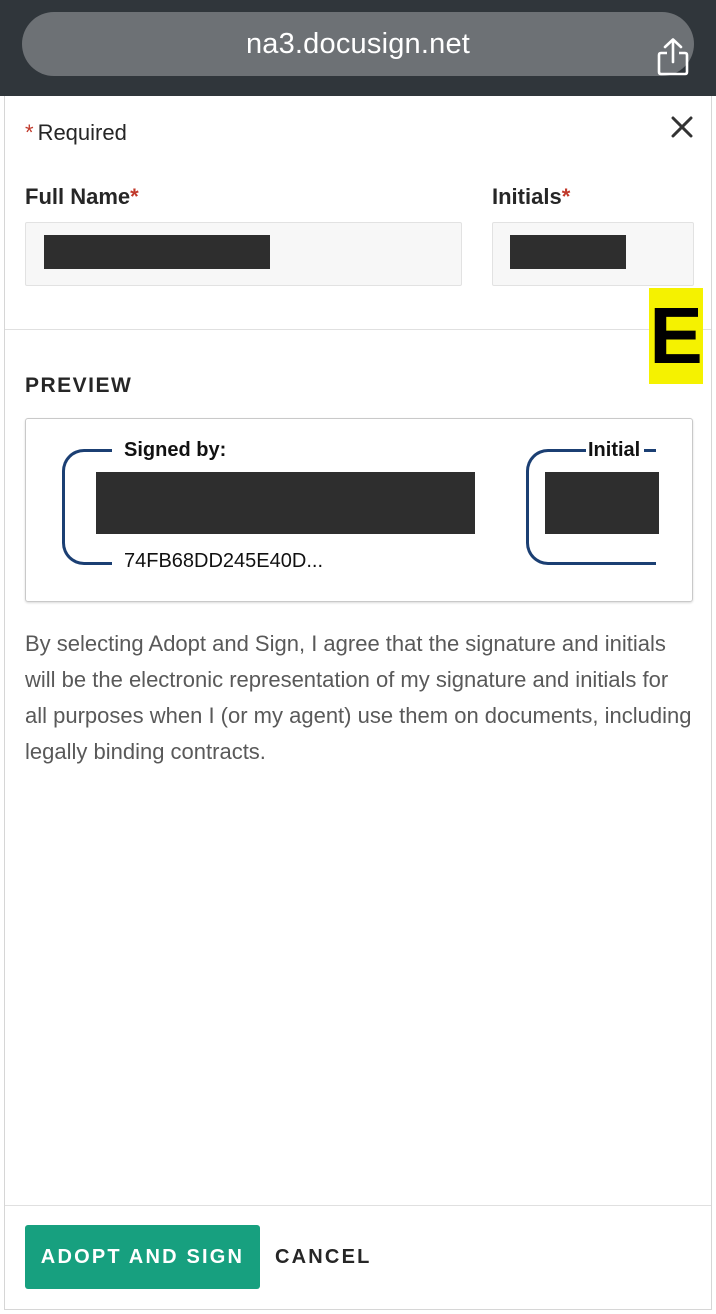  What do you see at coordinates (177, 450) in the screenshot?
I see `signed-by-label: Signed by:` at bounding box center [177, 450].